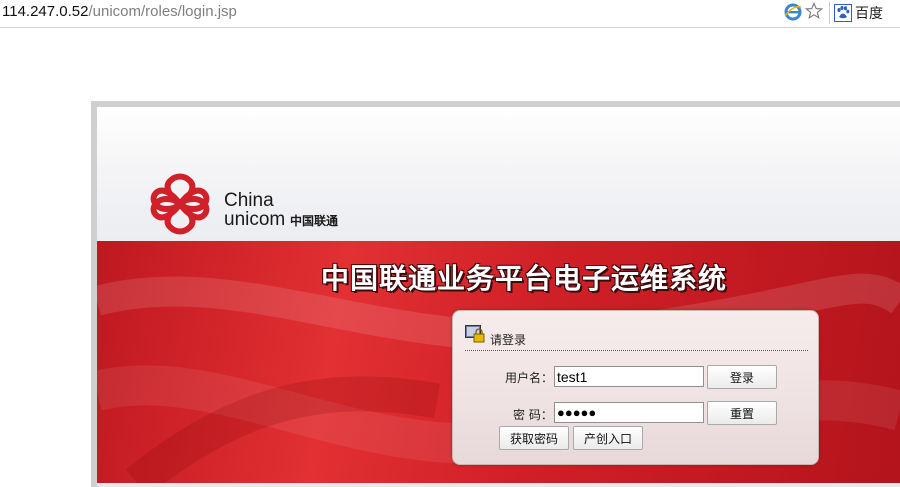 The width and height of the screenshot is (900, 487). What do you see at coordinates (636, 336) in the screenshot?
I see `login-panel-header: 请登录` at bounding box center [636, 336].